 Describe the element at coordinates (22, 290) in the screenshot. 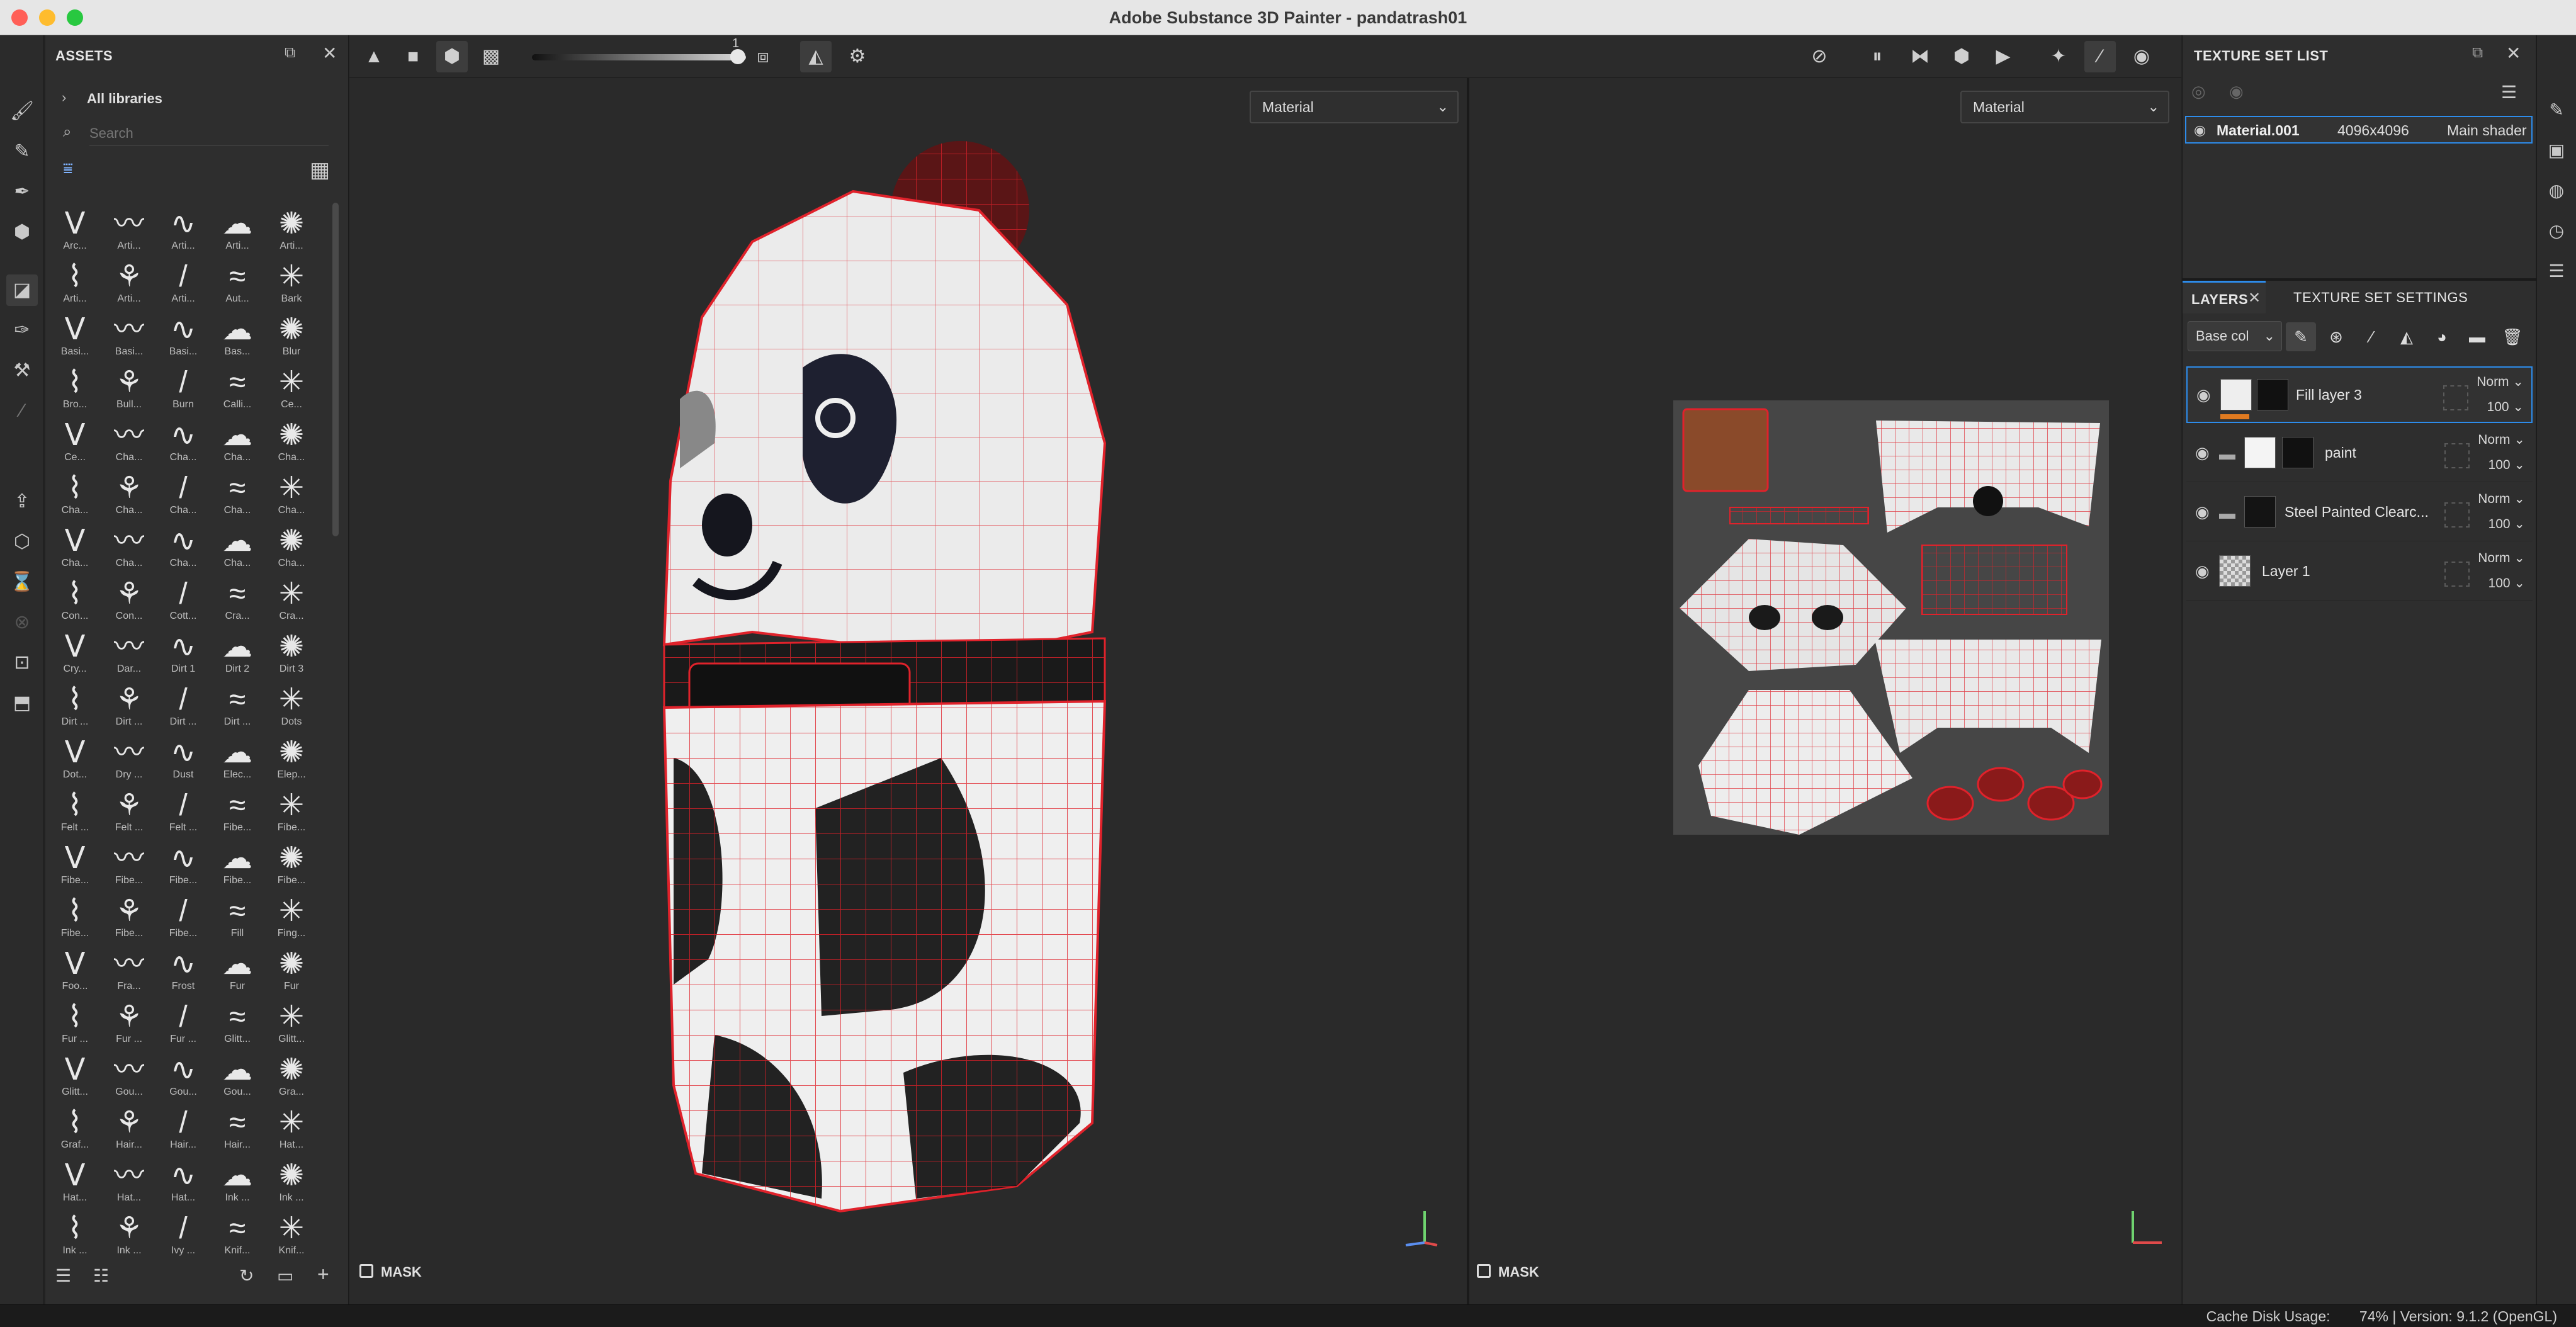

I see `polygon-fill-icon: ◪` at that location.